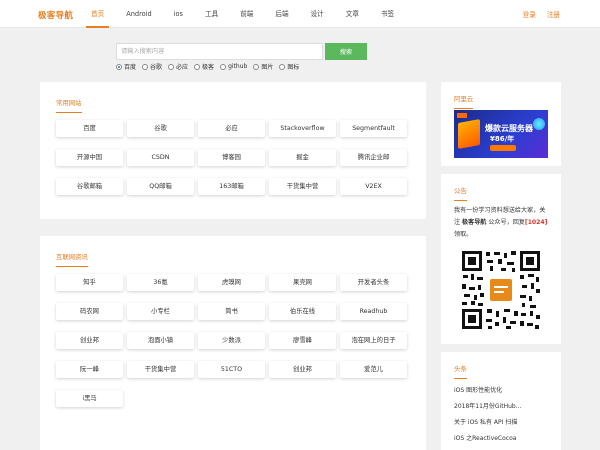 This screenshot has height=450, width=600. I want to click on engine-label: 图片, so click(267, 67).